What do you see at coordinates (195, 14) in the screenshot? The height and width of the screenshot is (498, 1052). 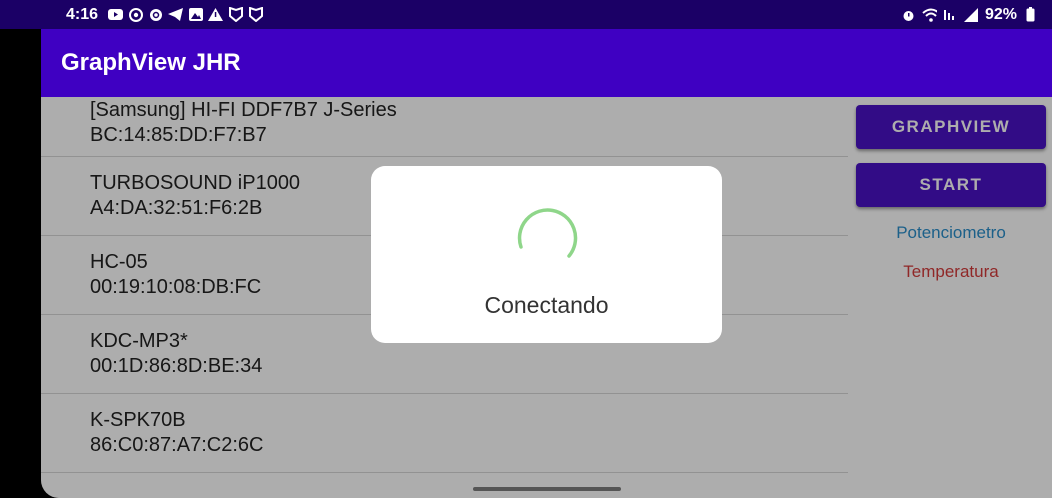 I see `gallery-icon` at bounding box center [195, 14].